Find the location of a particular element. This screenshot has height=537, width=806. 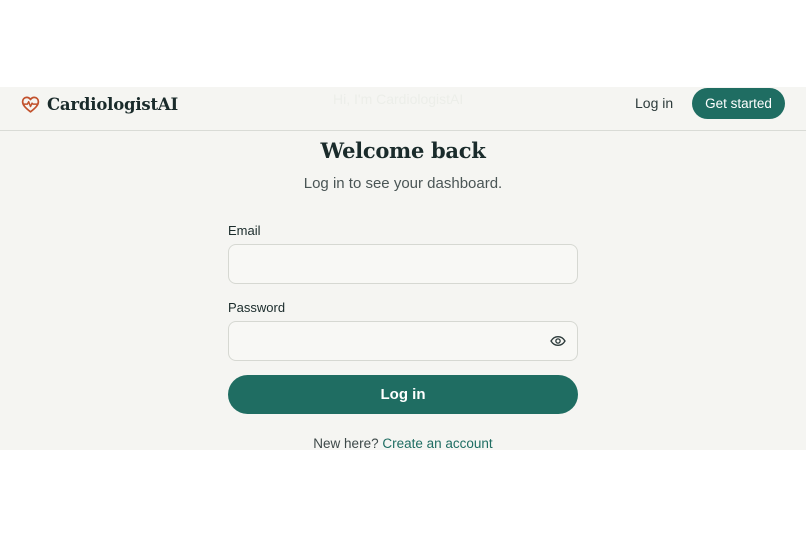

page-title: Welcome back is located at coordinates (403, 150).